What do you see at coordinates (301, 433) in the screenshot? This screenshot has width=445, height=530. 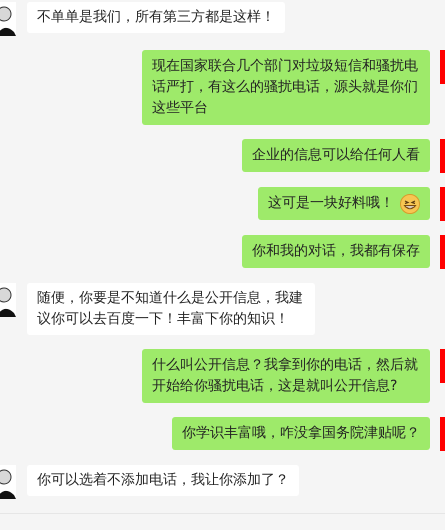 I see `message-bubble: 你学识丰富哦，咋没拿国务院津贴呢？` at bounding box center [301, 433].